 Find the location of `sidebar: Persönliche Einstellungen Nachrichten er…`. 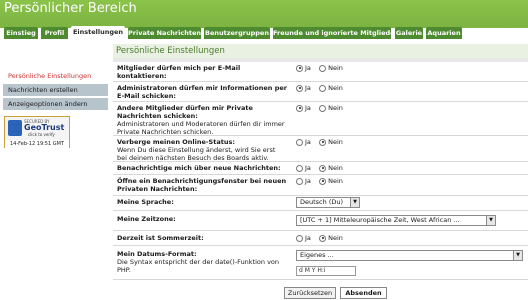

sidebar: Persönliche Einstellungen Nachrichten er… is located at coordinates (55, 91).